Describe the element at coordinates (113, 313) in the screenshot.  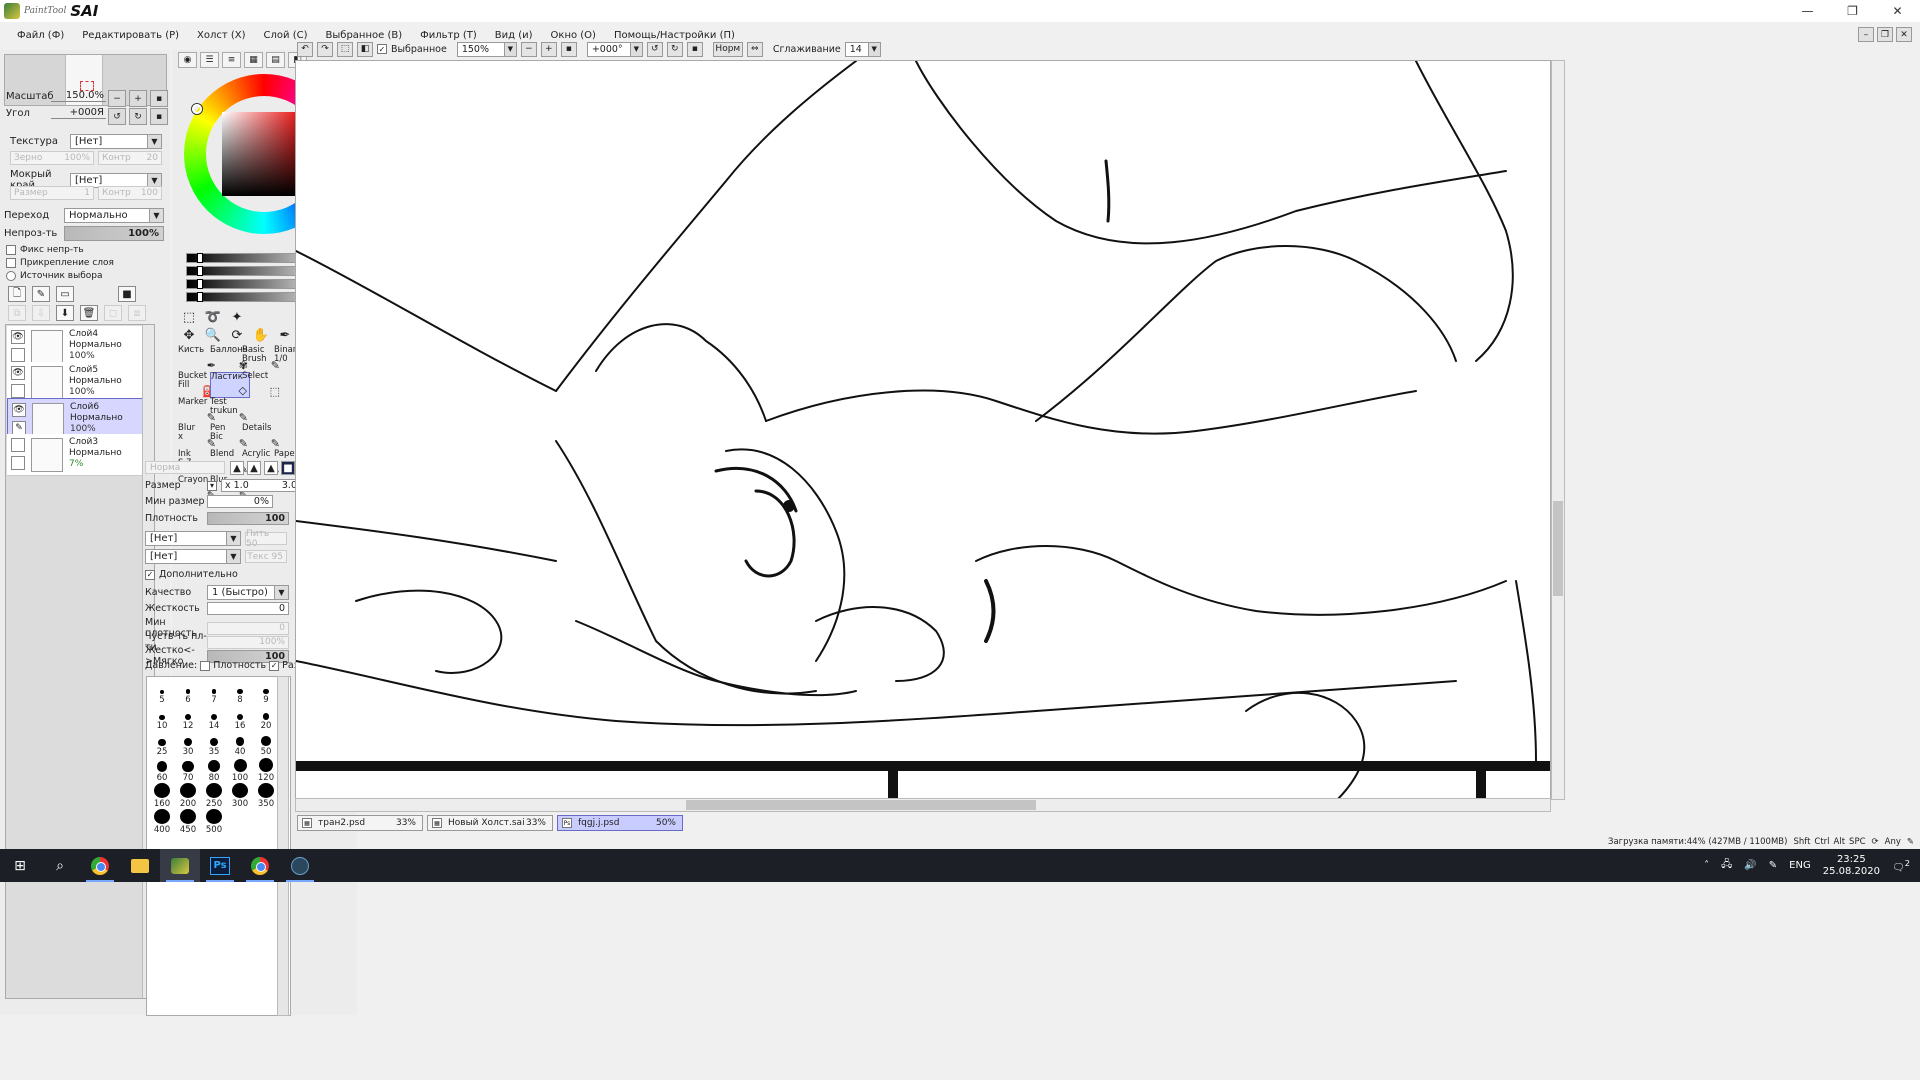
I see `clear-layer-icon: ◻` at that location.